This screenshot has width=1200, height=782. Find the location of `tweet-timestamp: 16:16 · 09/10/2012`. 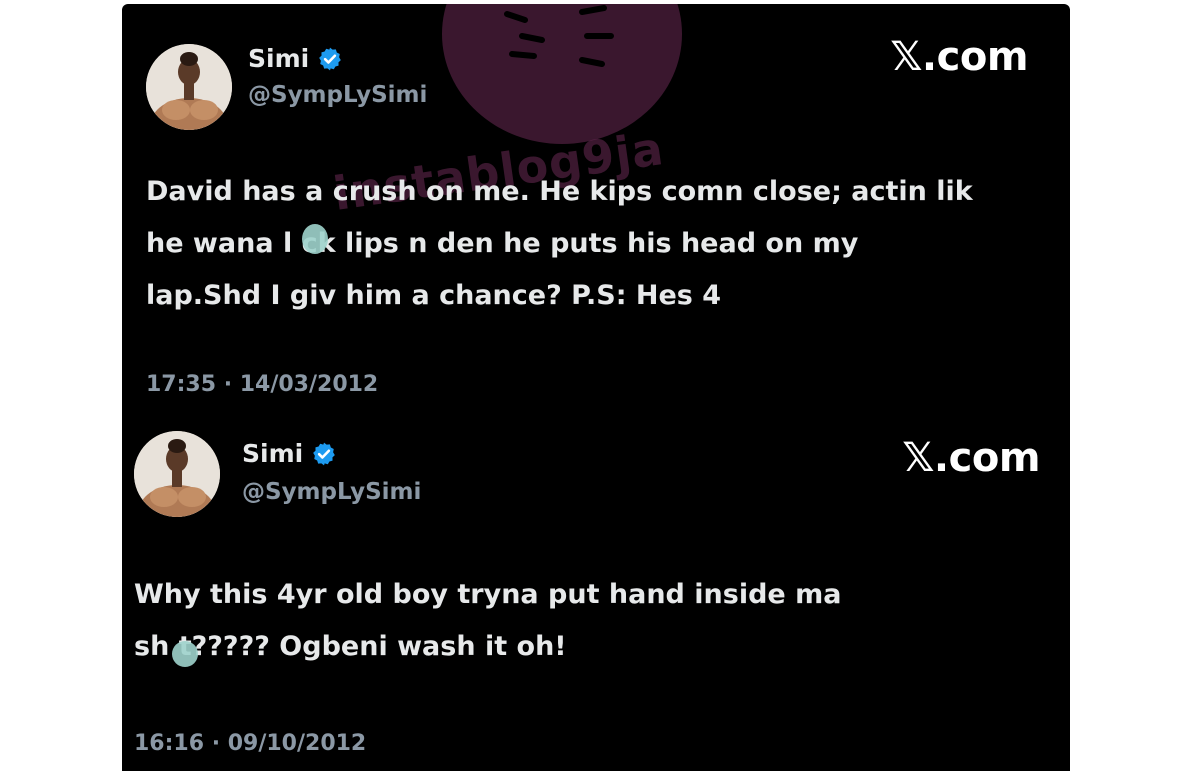

tweet-timestamp: 16:16 · 09/10/2012 is located at coordinates (250, 743).